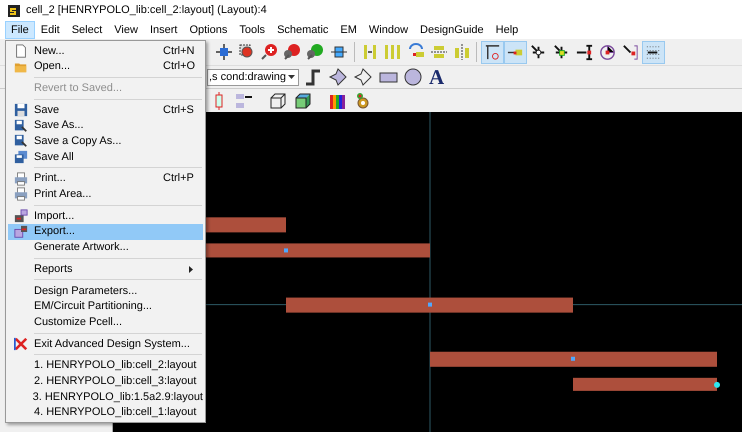 Image resolution: width=742 pixels, height=432 pixels. I want to click on text-tool-button: A, so click(436, 77).